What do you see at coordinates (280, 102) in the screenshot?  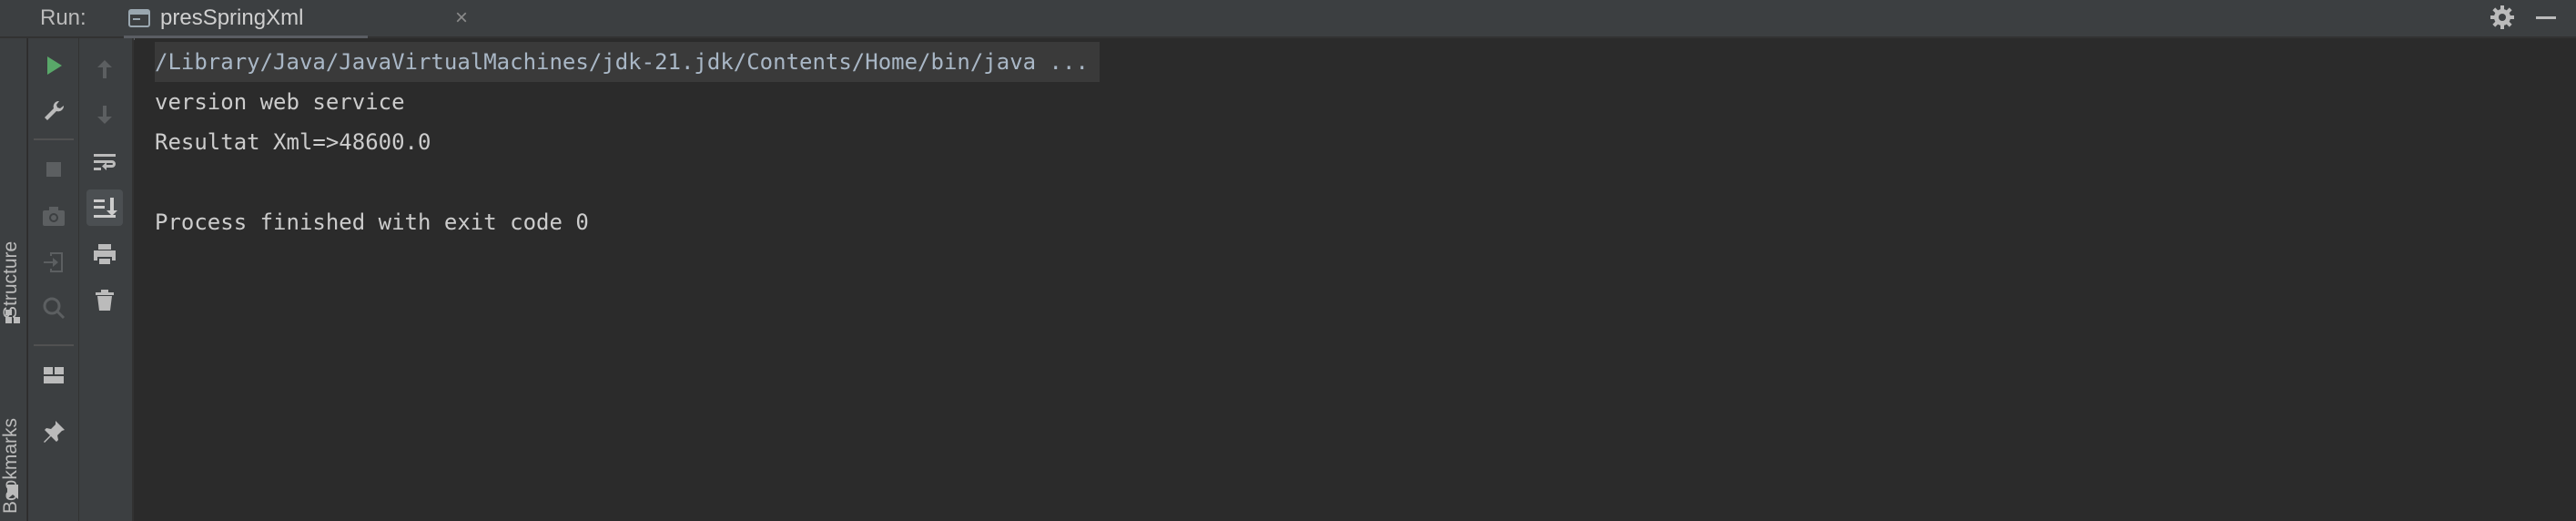 I see `console-line: version web service` at bounding box center [280, 102].